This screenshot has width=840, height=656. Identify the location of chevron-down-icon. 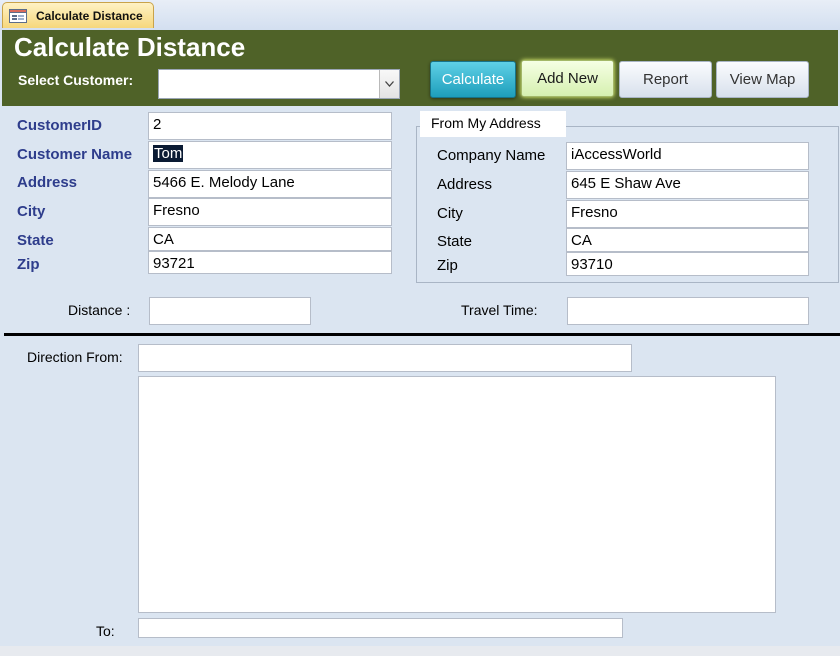
(389, 84).